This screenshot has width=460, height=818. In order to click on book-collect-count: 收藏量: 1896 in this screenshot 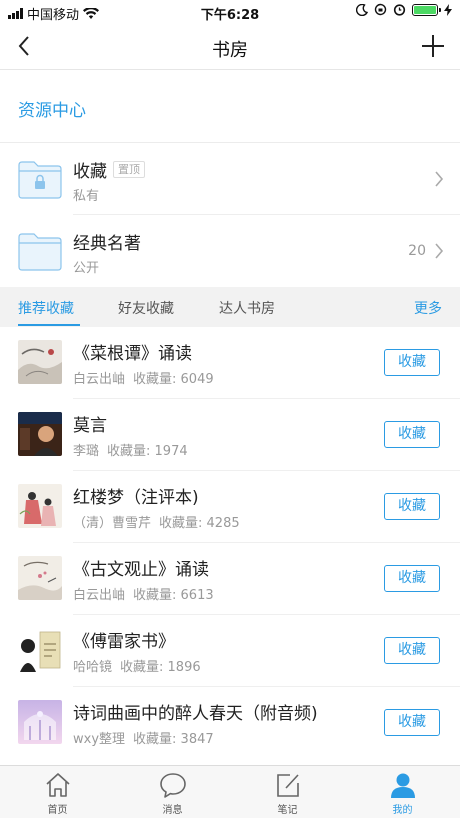, I will do `click(160, 667)`.